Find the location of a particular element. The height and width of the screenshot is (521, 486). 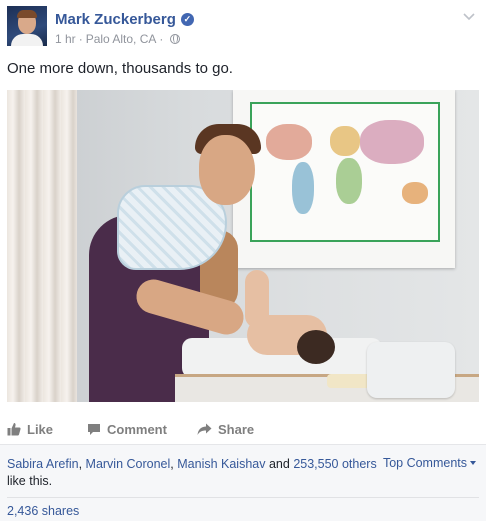

action-bar: Like Comment Share is located at coordinates (243, 429).